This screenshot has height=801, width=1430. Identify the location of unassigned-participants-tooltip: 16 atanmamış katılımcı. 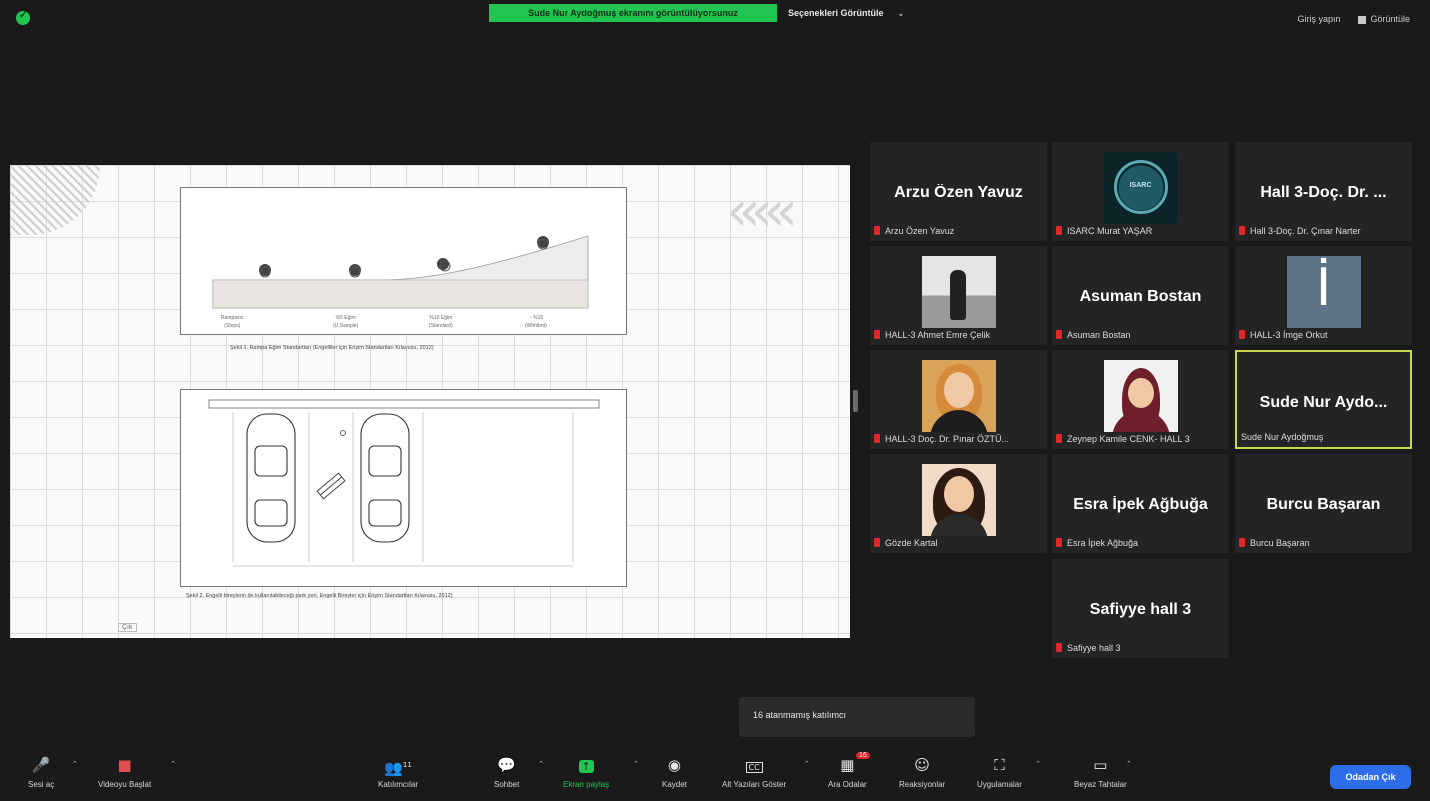
(857, 717).